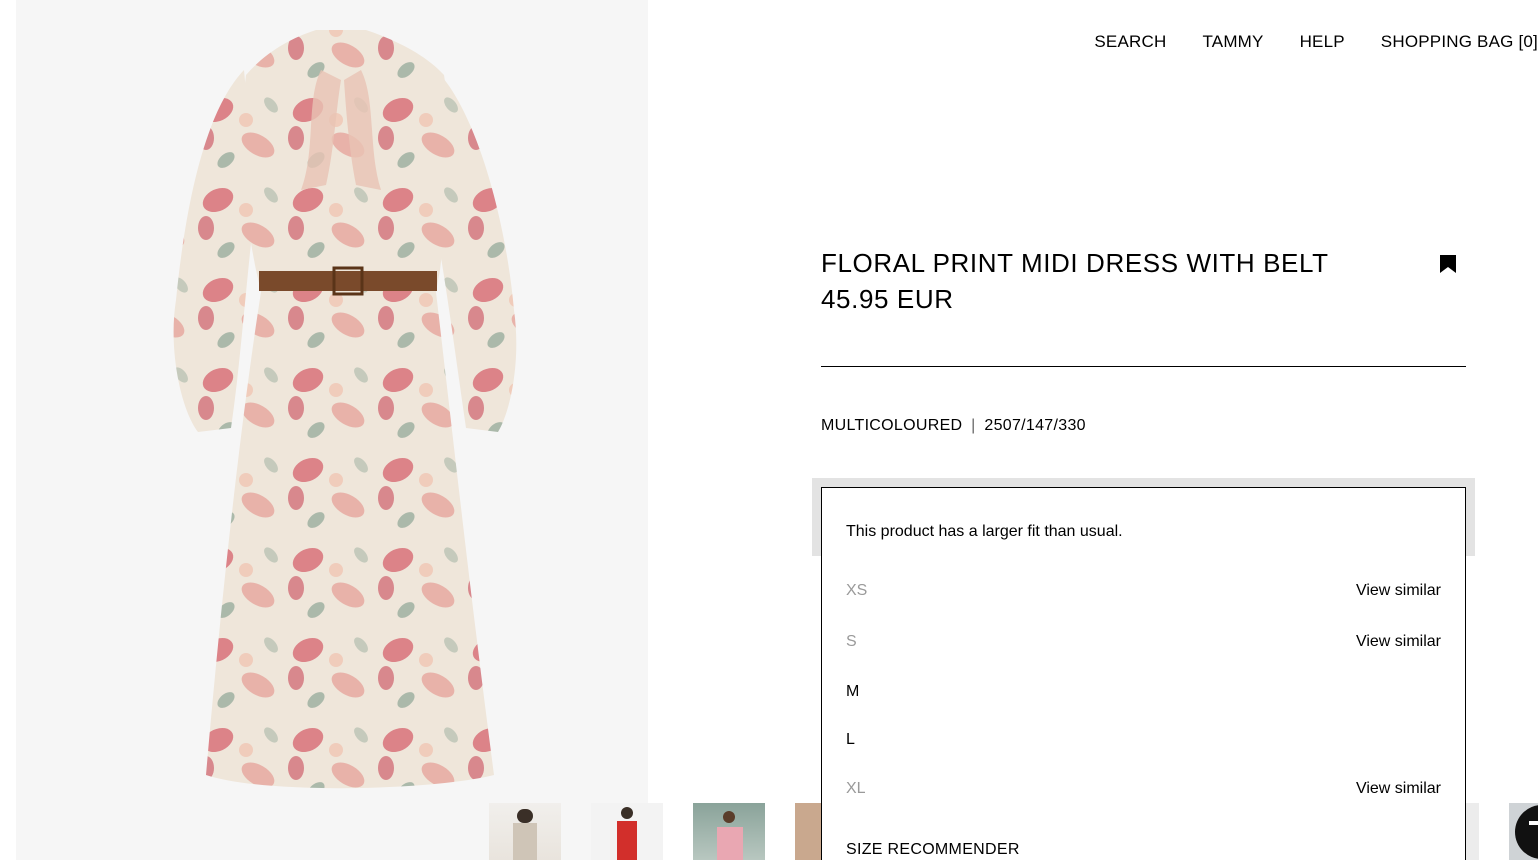 The width and height of the screenshot is (1538, 860). I want to click on bookmark-icon, so click(1448, 264).